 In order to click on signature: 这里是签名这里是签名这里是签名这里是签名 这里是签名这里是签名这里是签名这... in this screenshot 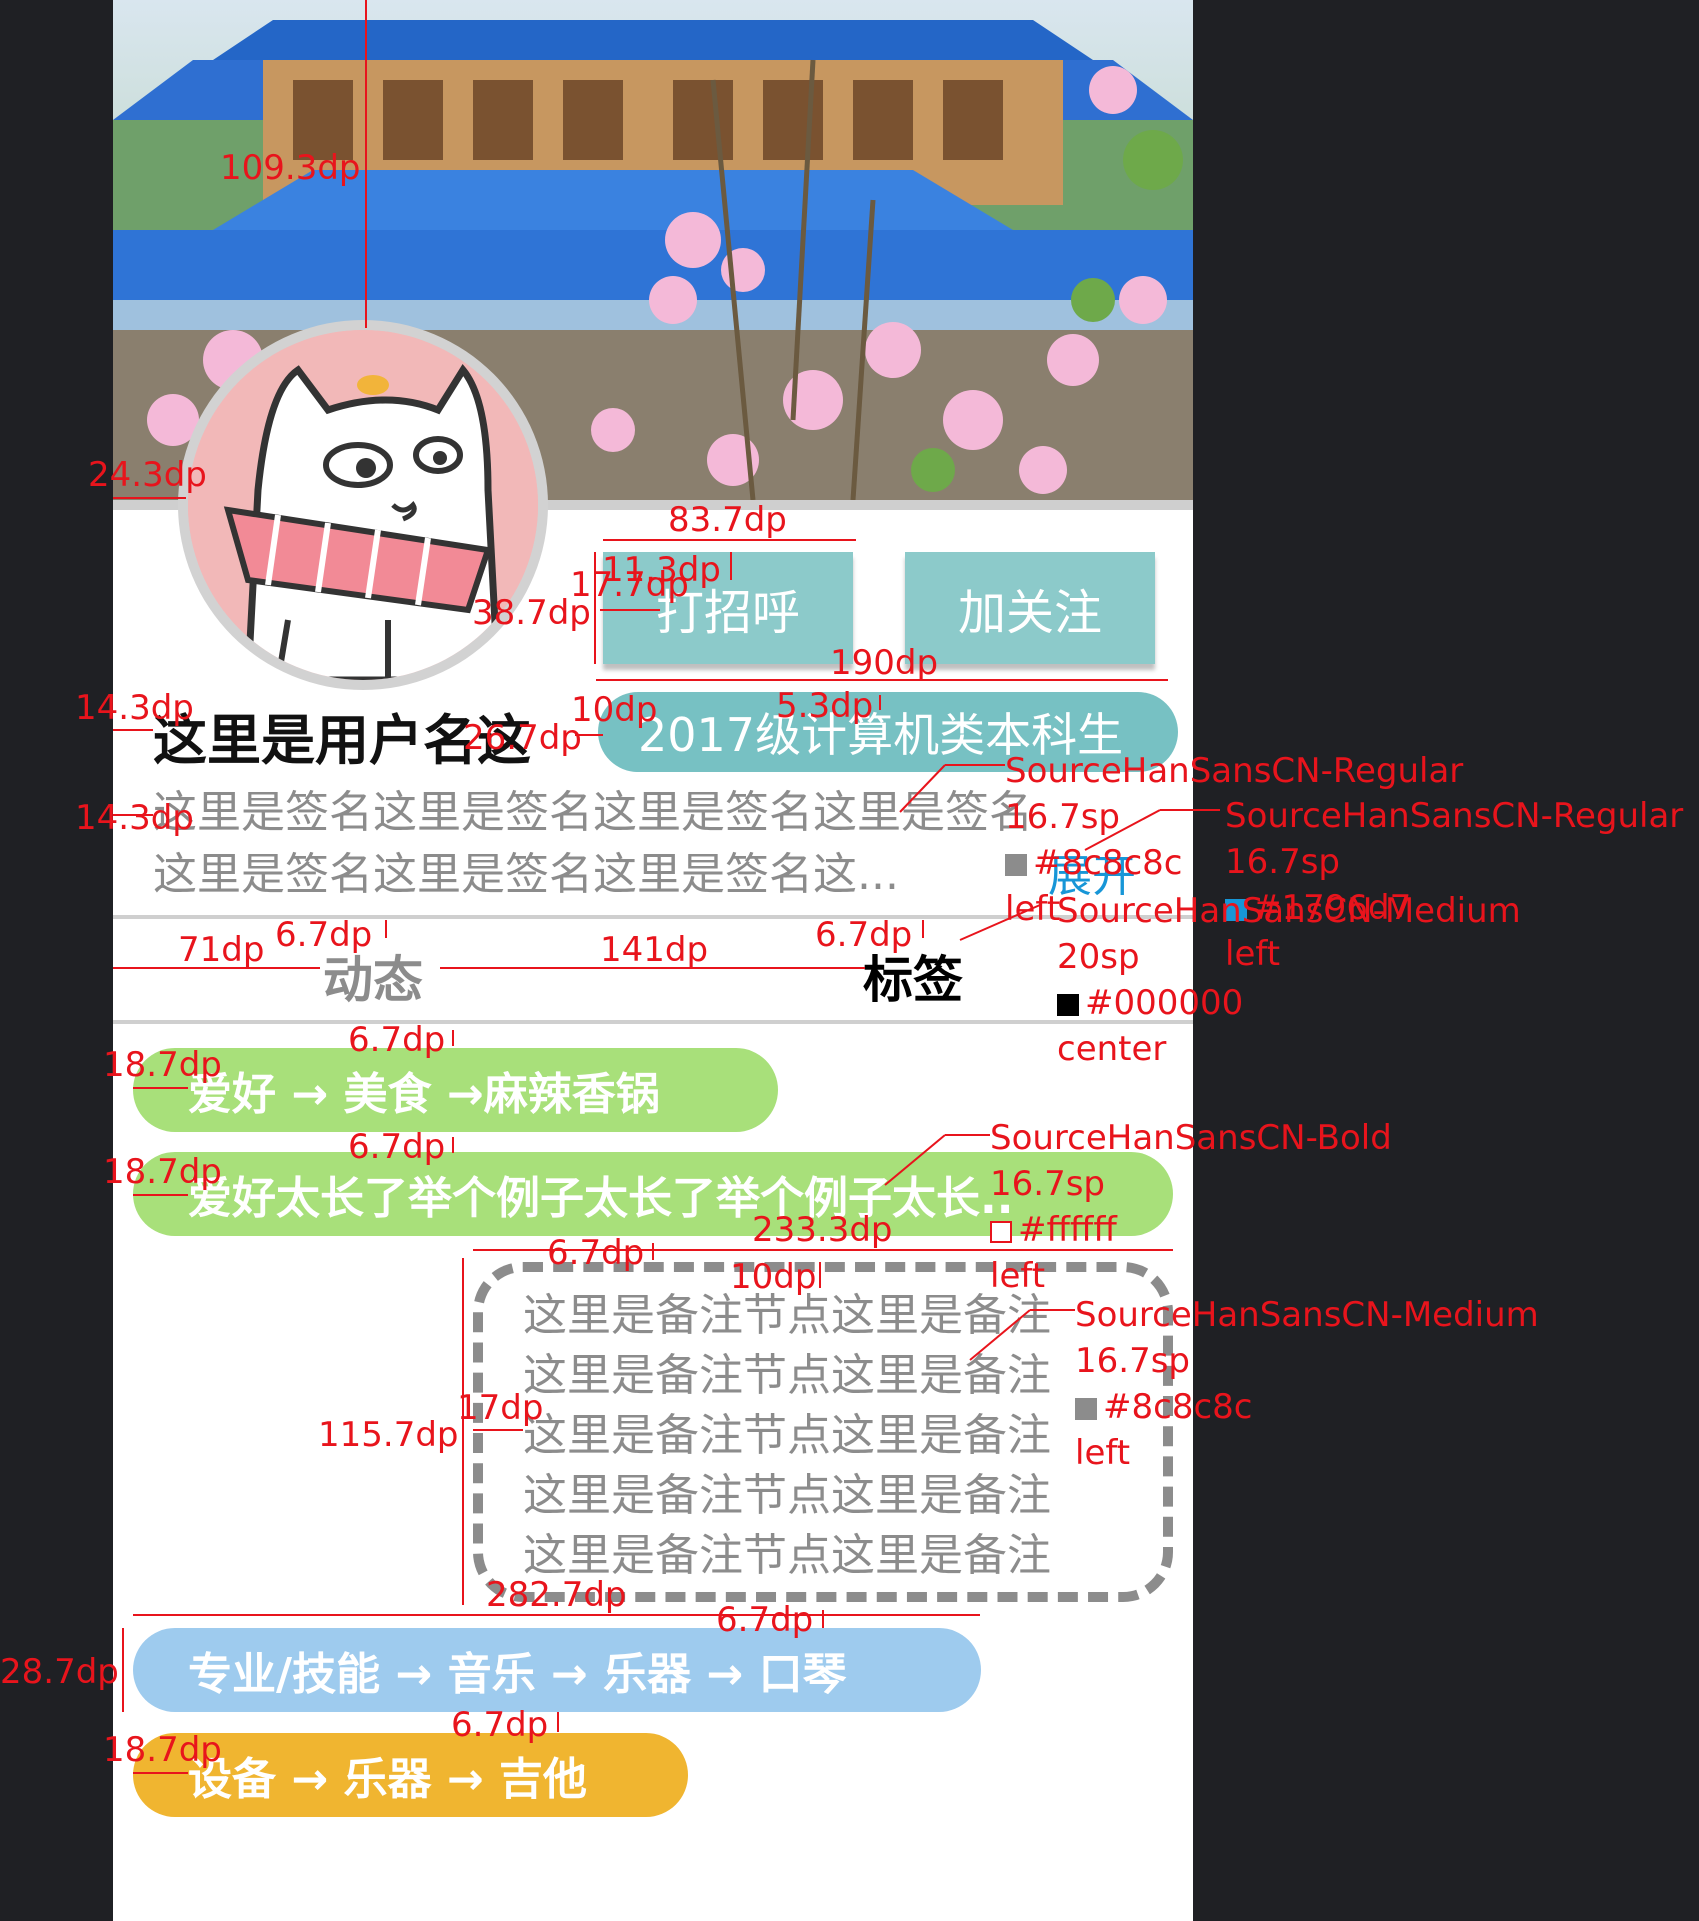, I will do `click(648, 844)`.